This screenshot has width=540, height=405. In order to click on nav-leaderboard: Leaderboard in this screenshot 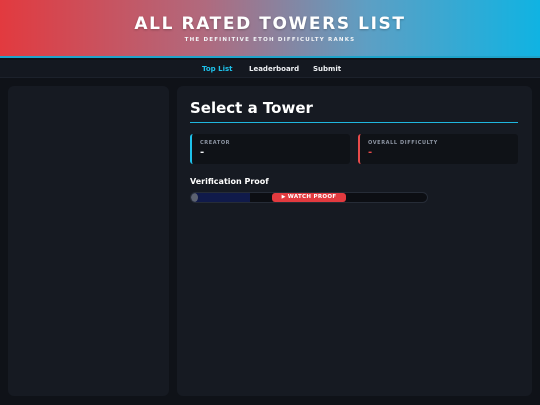, I will do `click(274, 69)`.